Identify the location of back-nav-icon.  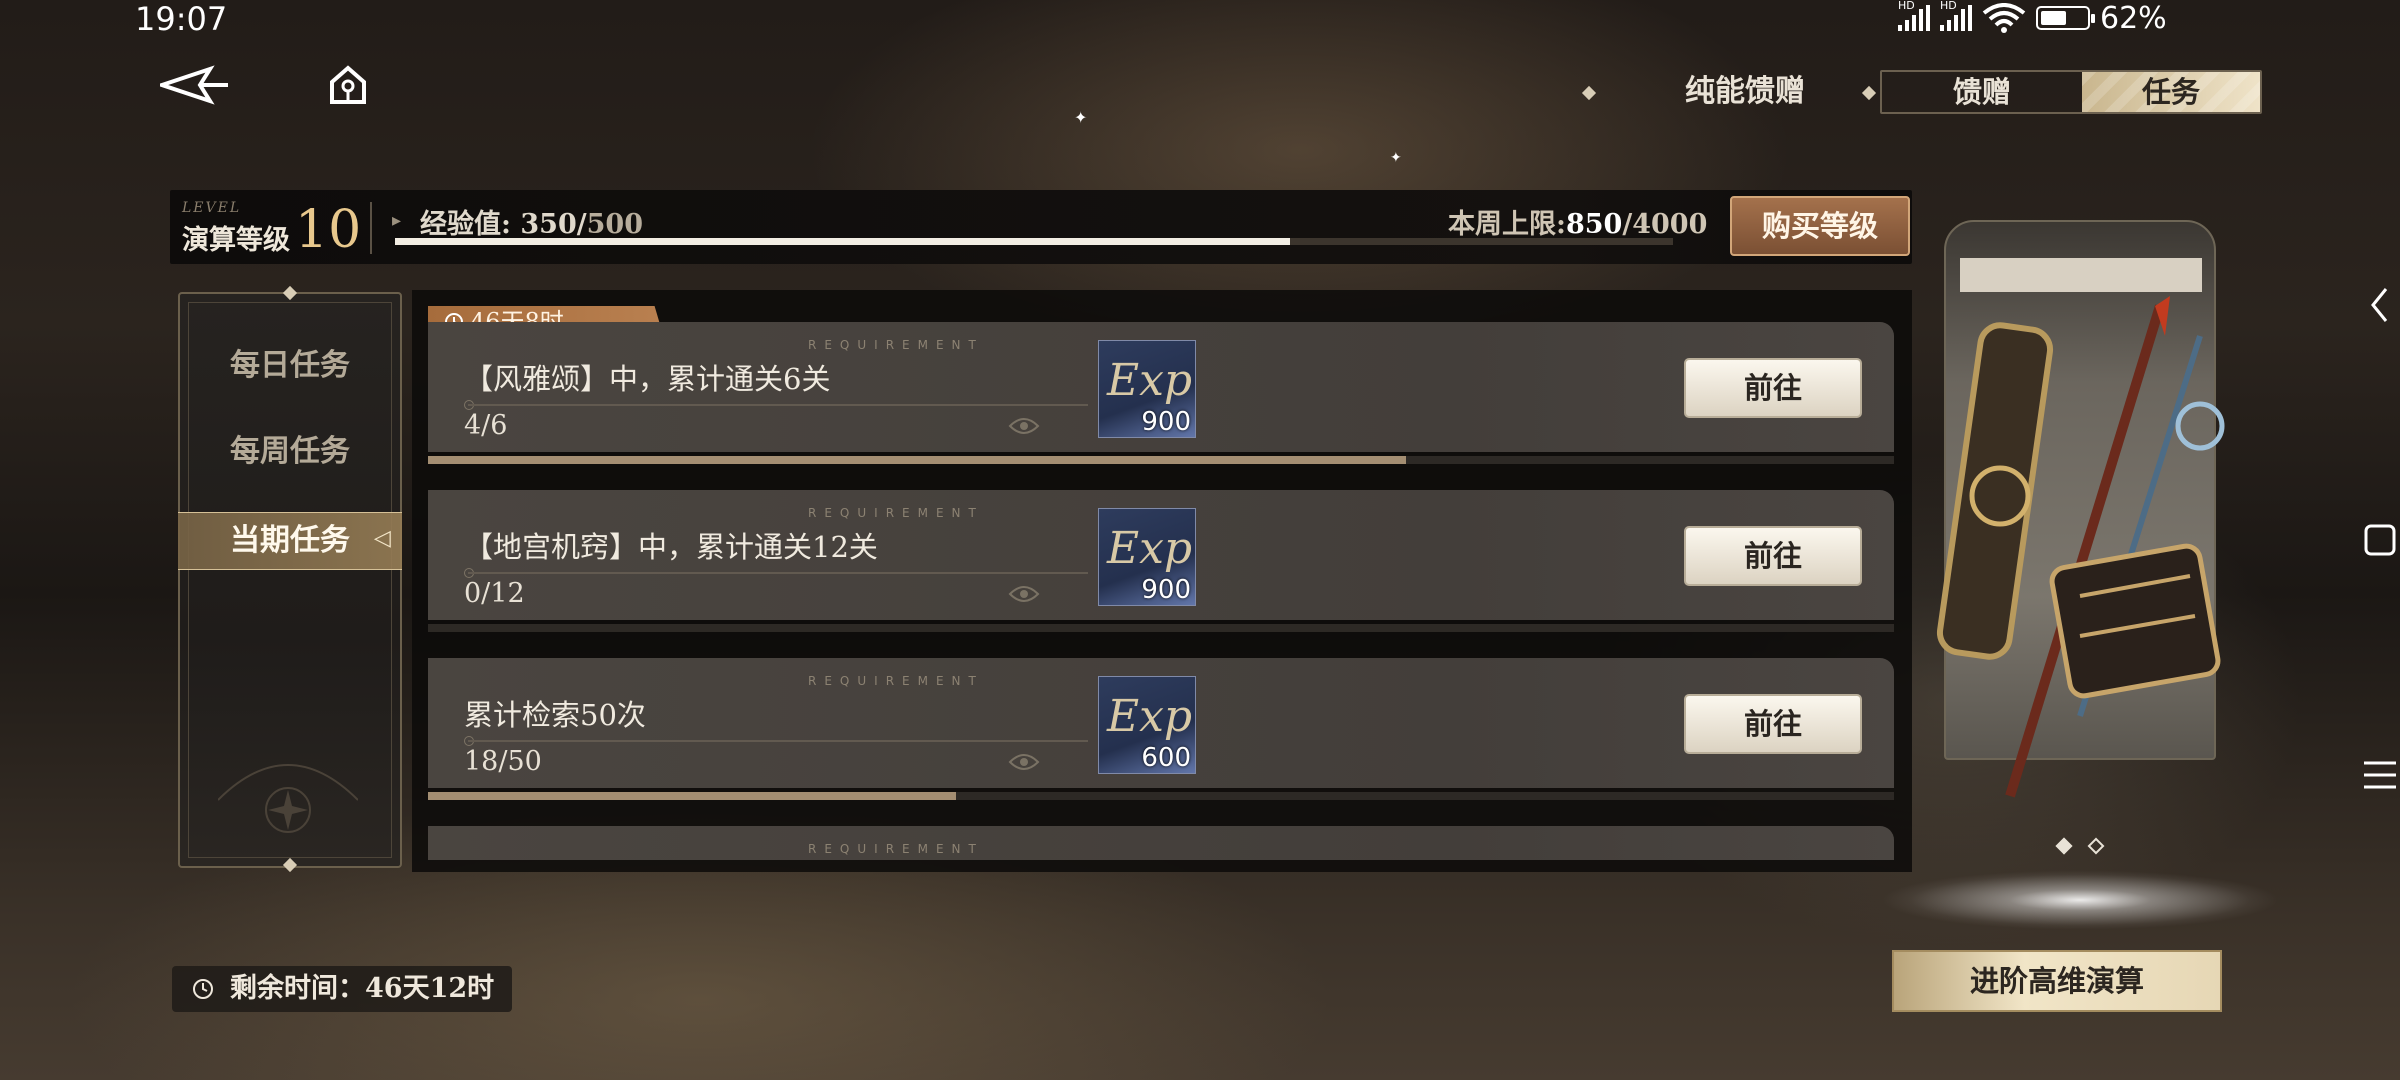
(2380, 305).